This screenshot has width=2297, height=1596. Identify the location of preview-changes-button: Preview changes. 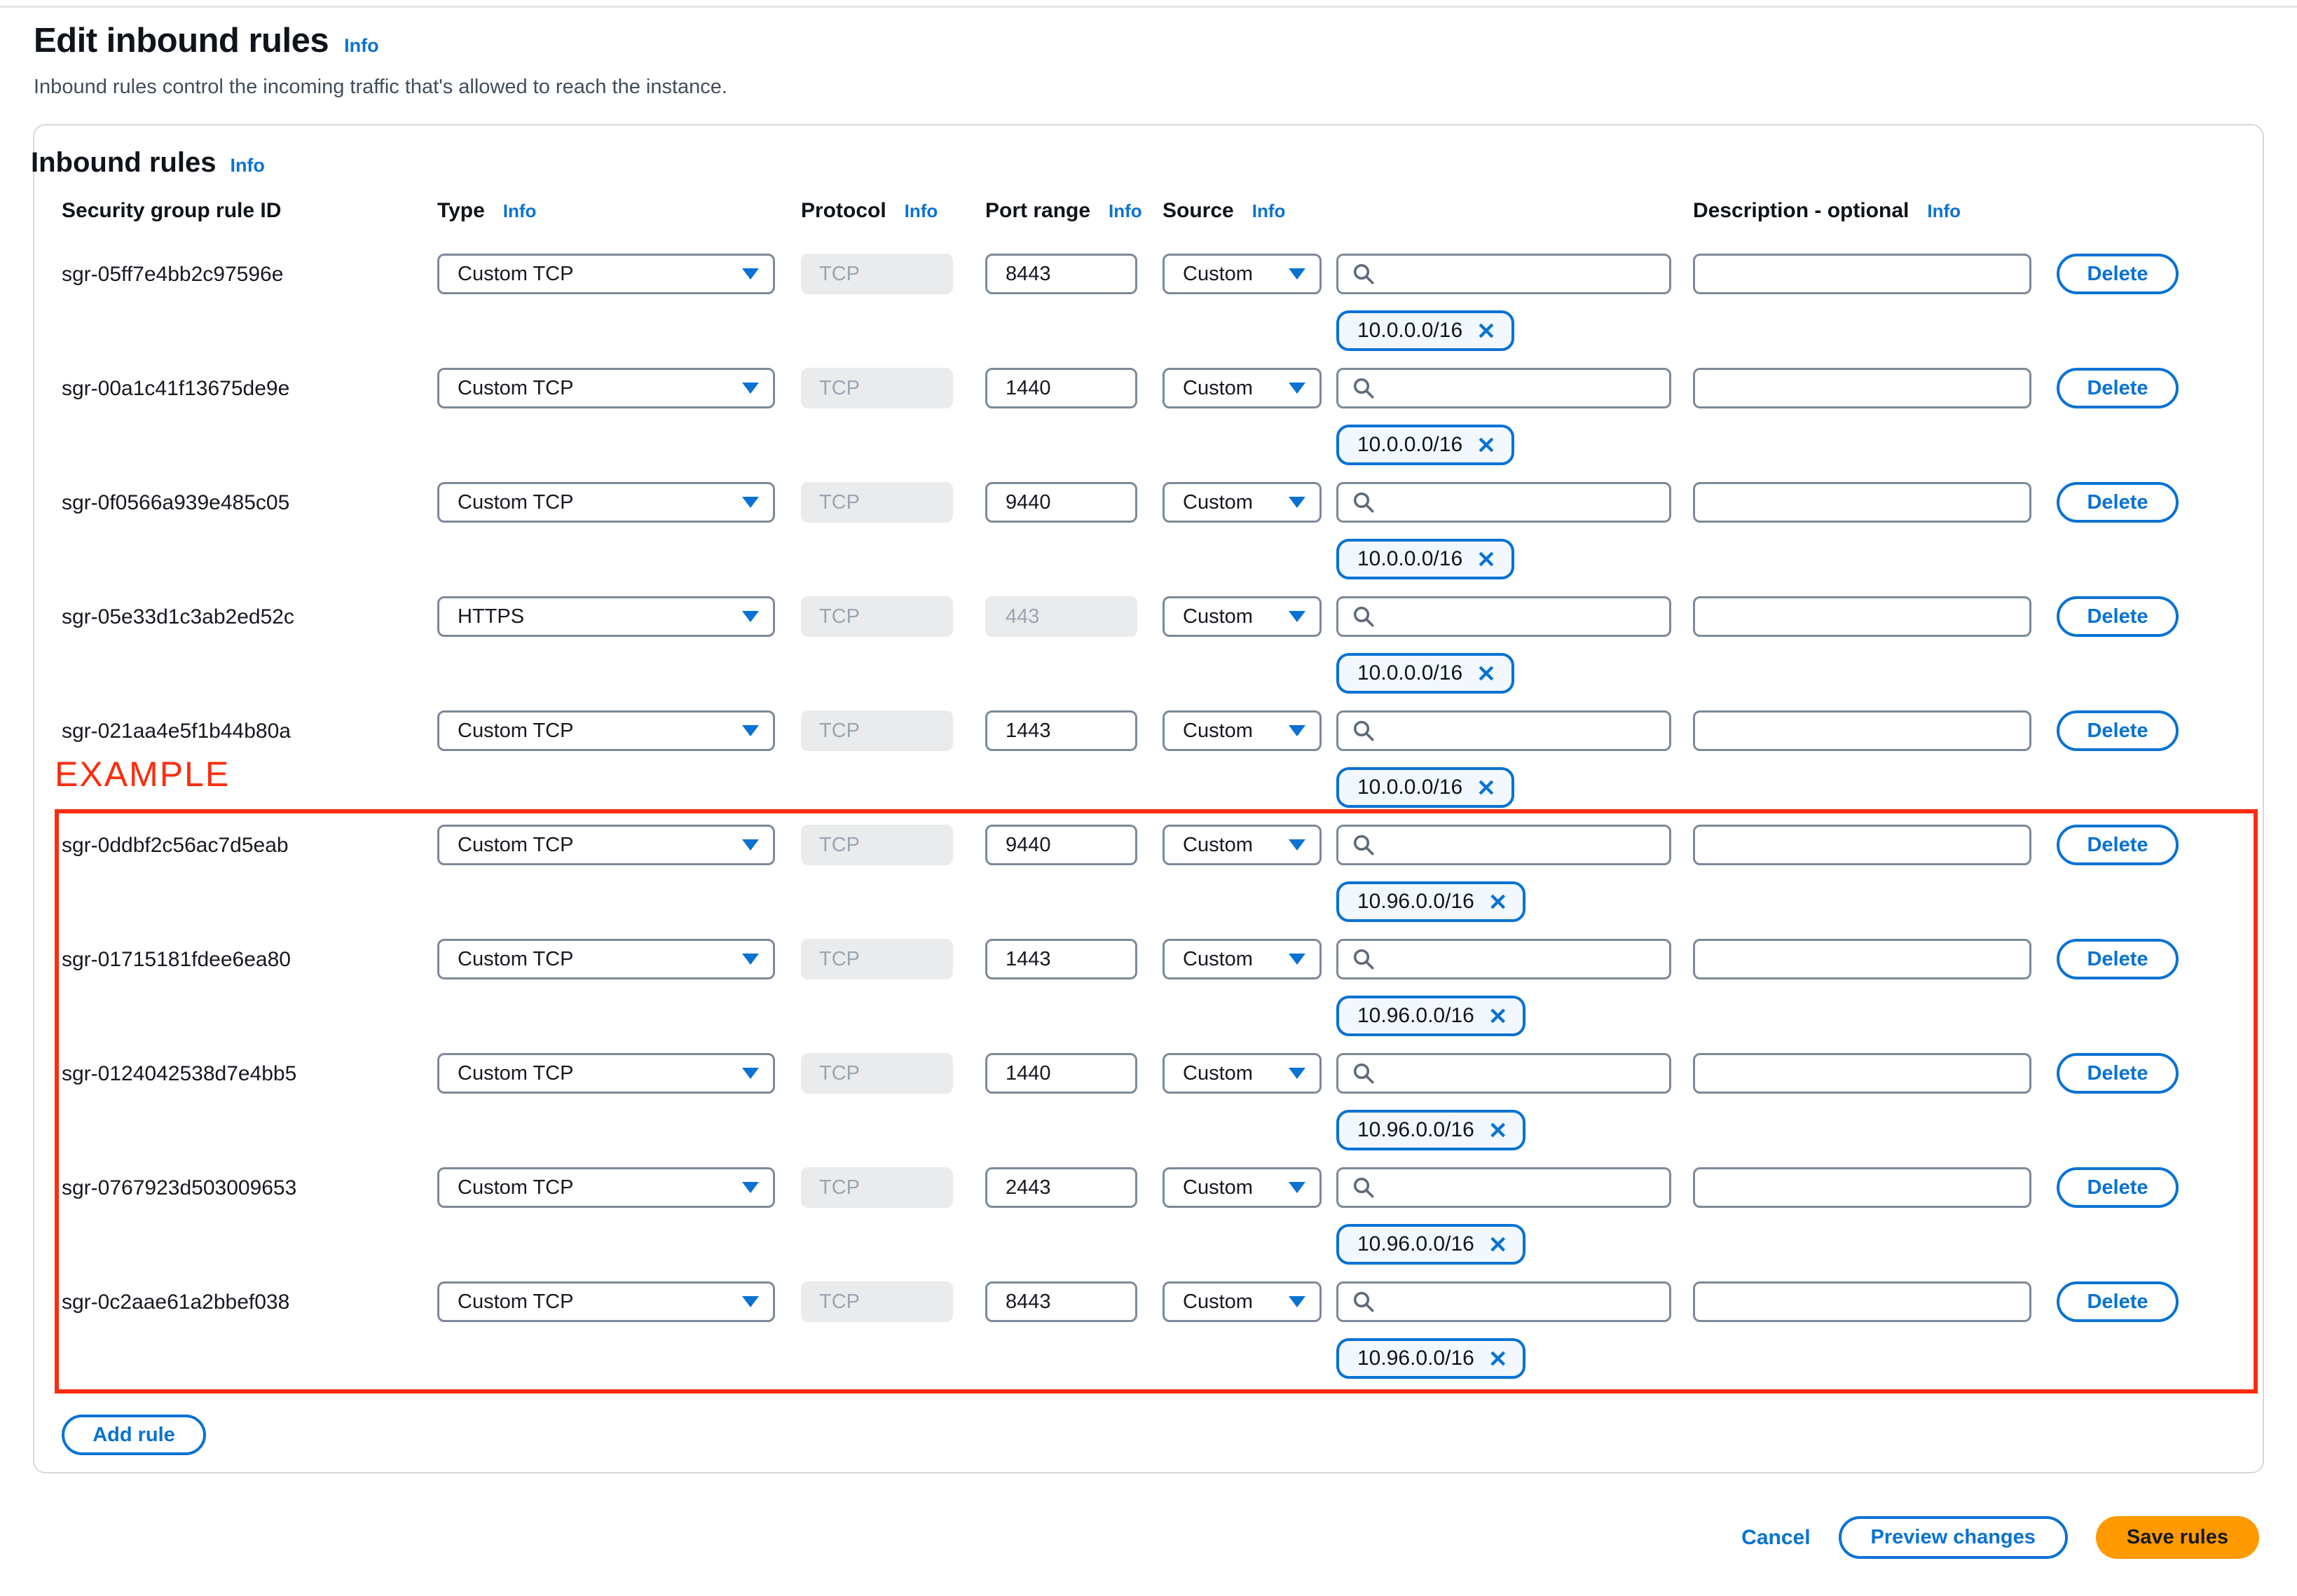
(1953, 1537).